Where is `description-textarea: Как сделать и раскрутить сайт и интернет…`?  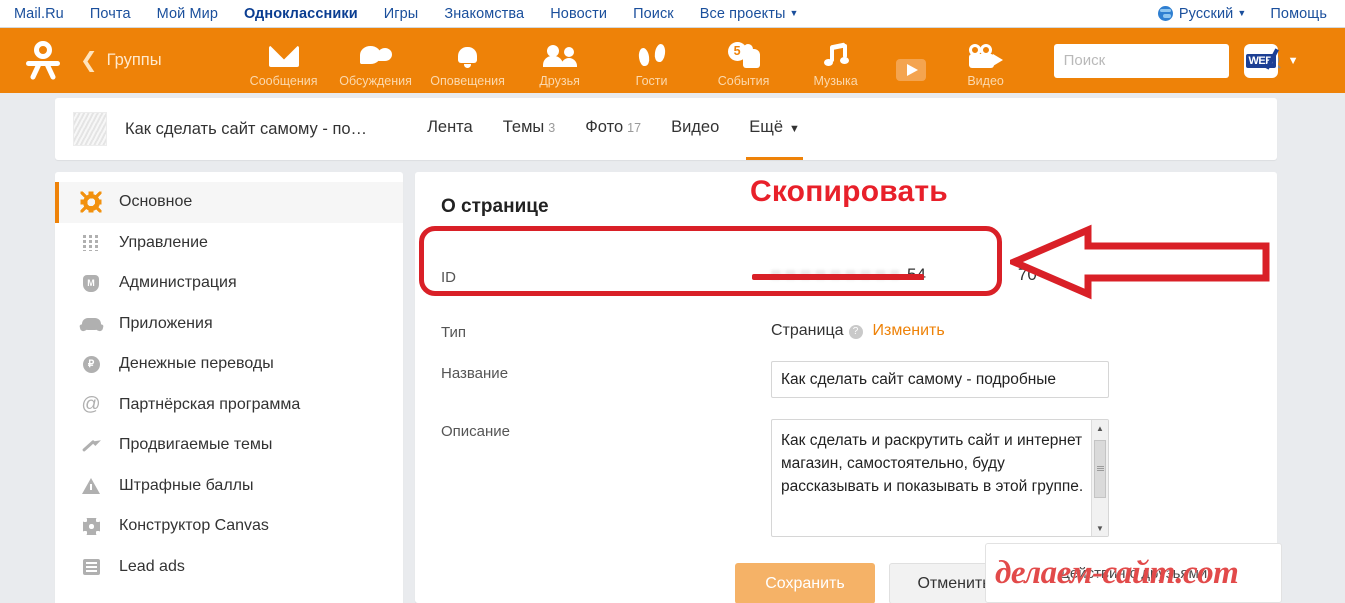 description-textarea: Как сделать и раскрутить сайт и интернет… is located at coordinates (940, 478).